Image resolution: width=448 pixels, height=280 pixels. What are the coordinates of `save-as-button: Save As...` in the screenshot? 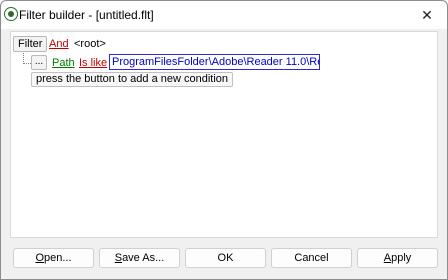 It's located at (139, 258).